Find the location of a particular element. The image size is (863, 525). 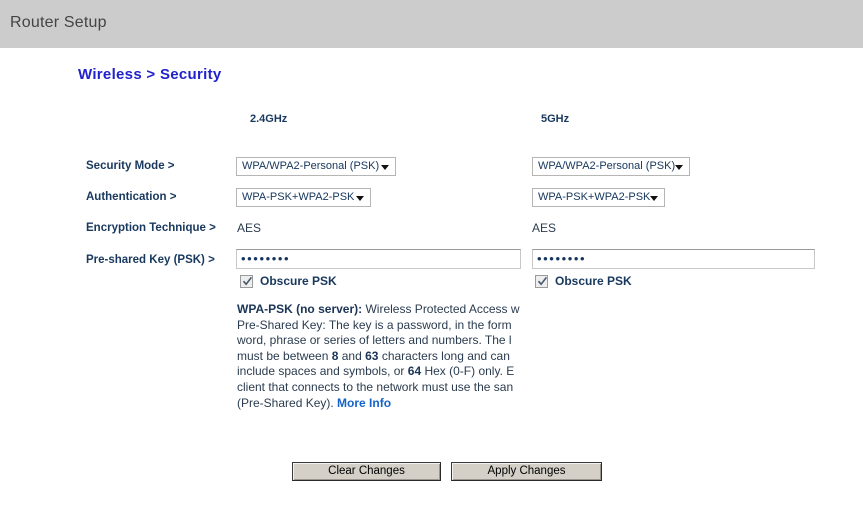

select-security-mode-2-4ghz: WPA/WPA2-Personal (PSK) is located at coordinates (316, 166).